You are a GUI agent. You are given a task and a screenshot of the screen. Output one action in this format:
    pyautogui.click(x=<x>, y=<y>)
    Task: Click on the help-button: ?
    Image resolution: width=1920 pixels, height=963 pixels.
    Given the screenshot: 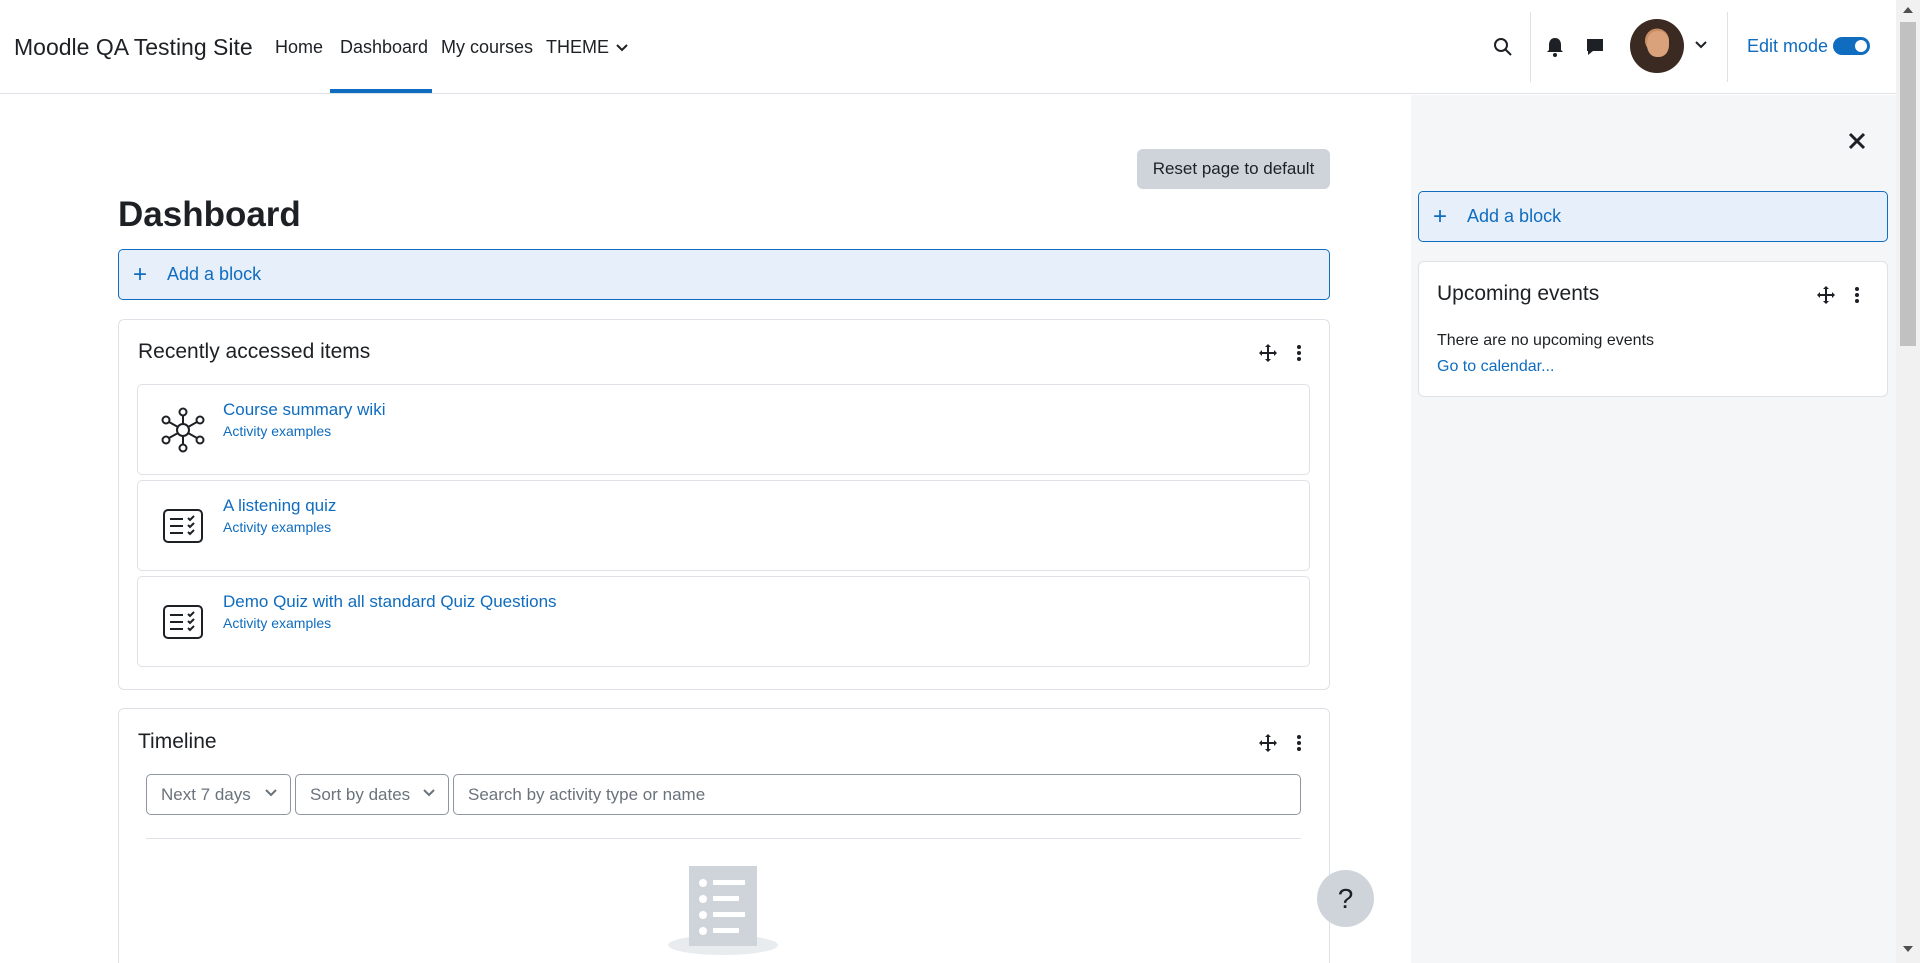 What is the action you would take?
    pyautogui.click(x=1345, y=898)
    